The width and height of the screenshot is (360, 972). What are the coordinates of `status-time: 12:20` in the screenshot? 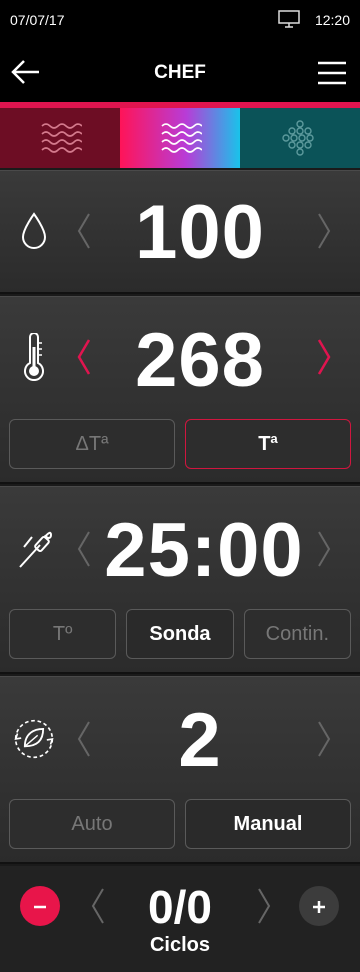 It's located at (332, 20).